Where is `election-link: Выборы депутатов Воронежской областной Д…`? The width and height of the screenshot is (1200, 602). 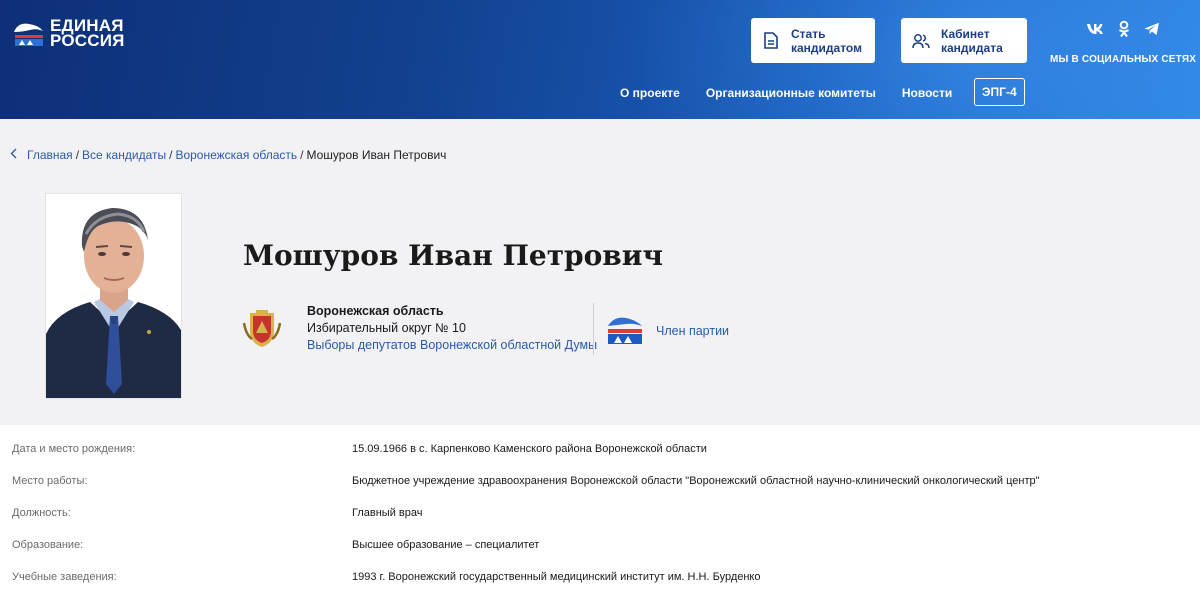
election-link: Выборы депутатов Воронежской областной Д… is located at coordinates (452, 345).